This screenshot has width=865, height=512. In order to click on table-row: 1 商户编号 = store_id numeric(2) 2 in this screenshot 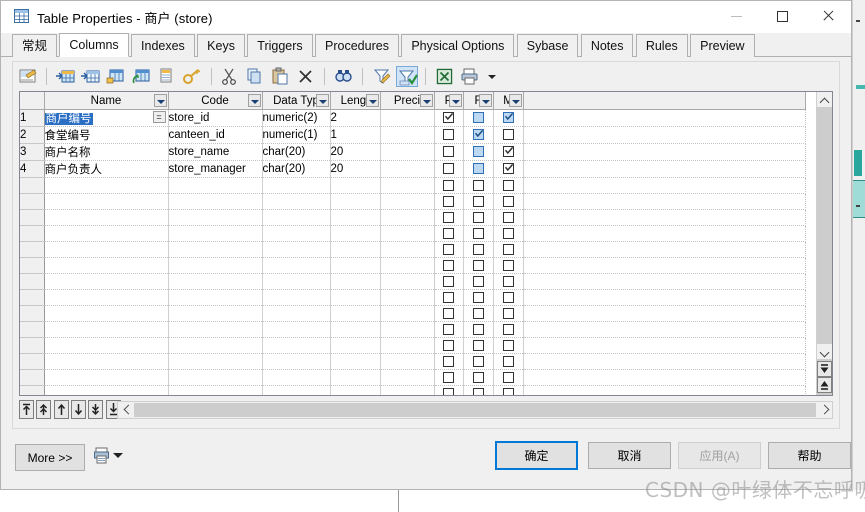, I will do `click(413, 118)`.